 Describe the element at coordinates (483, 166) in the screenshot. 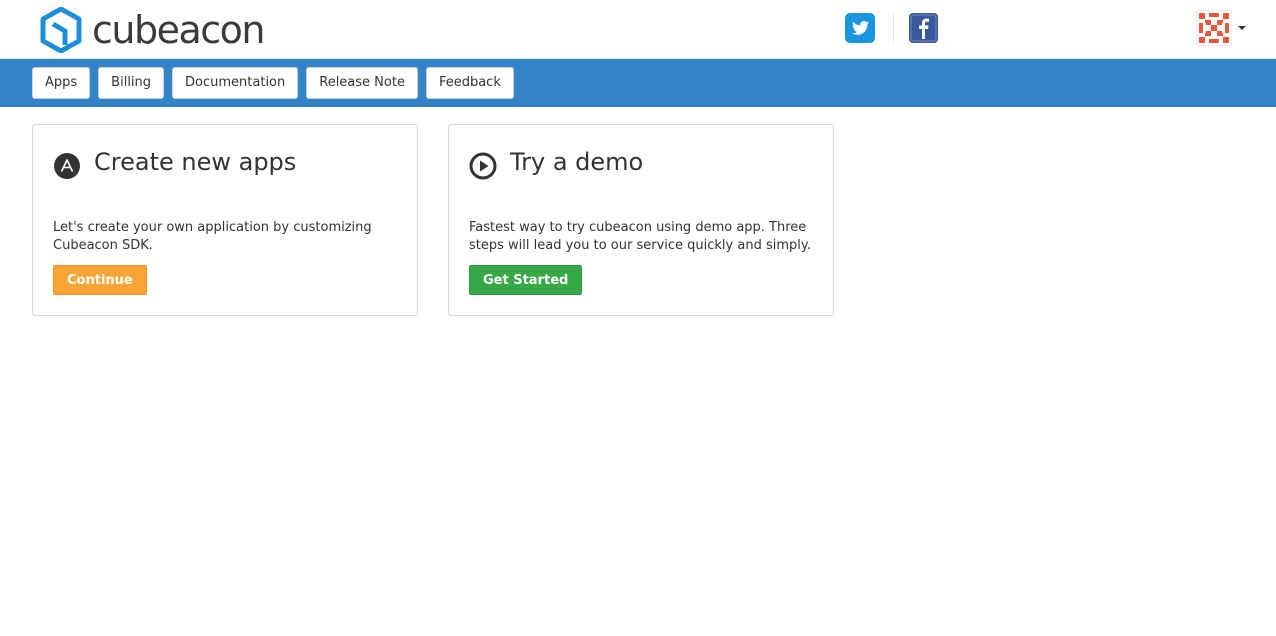

I see `play-icon` at that location.